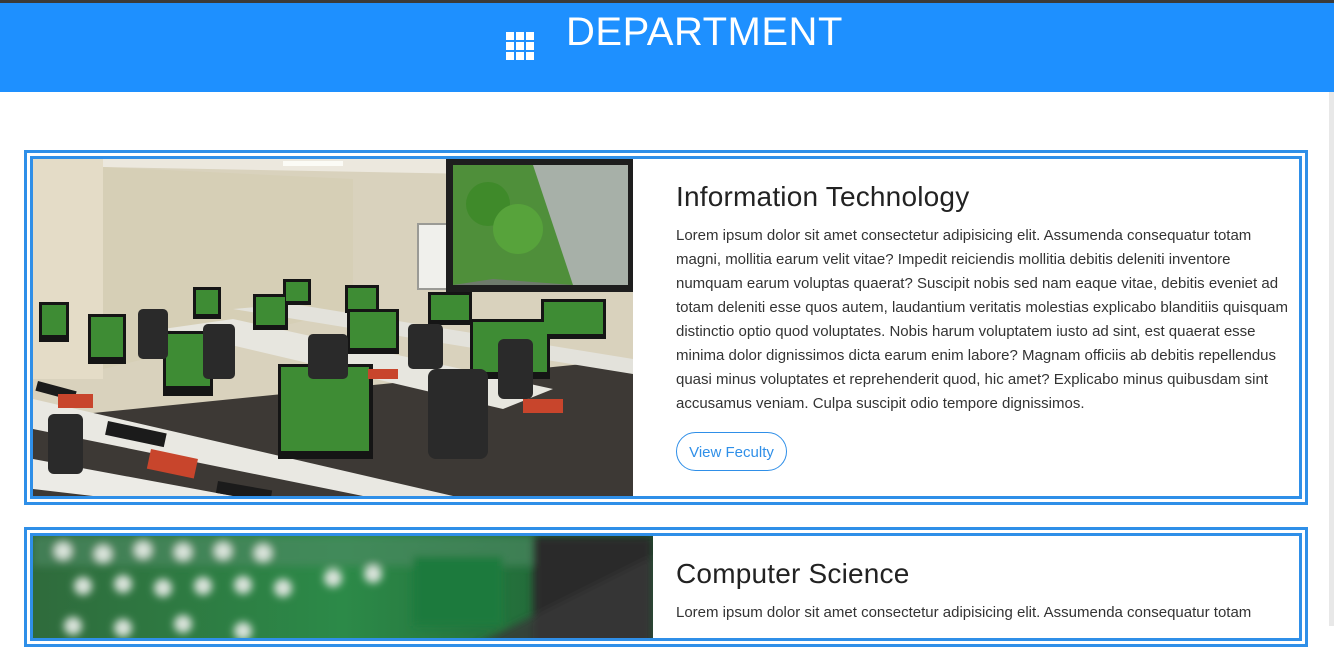 The height and width of the screenshot is (647, 1334). Describe the element at coordinates (731, 451) in the screenshot. I see `view-faculty-button: View Feculty` at that location.